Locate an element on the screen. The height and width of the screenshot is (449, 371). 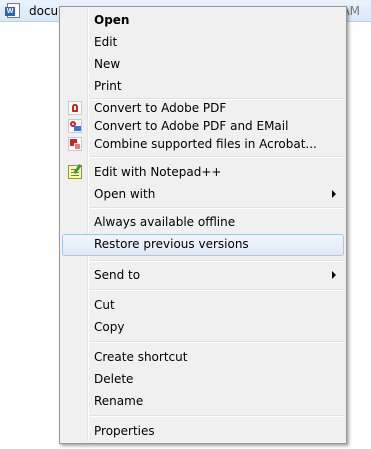
adobe-pdf-icon is located at coordinates (75, 108).